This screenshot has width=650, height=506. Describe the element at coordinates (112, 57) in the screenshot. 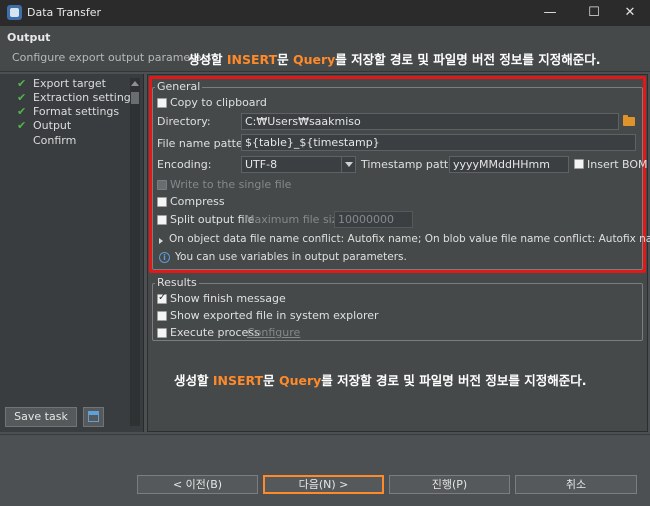

I see `page-subtitle: Configure export output parameters` at that location.